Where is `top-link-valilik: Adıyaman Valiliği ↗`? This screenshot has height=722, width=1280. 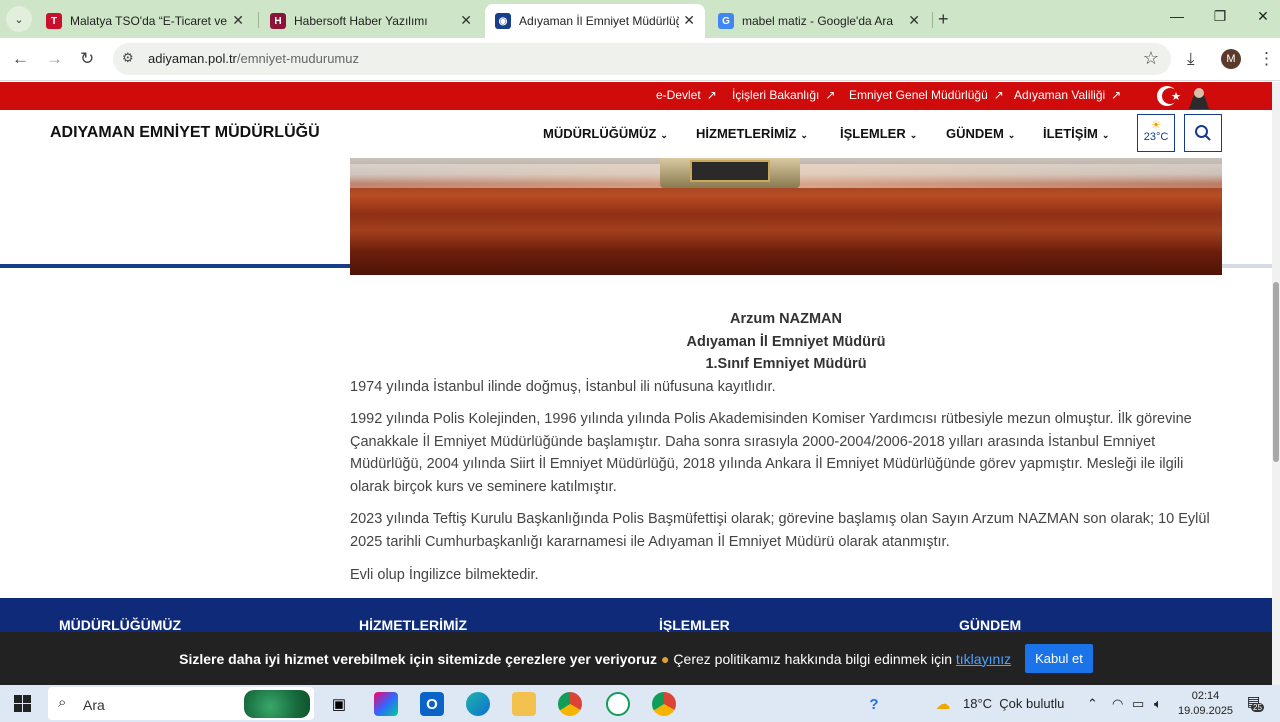 top-link-valilik: Adıyaman Valiliği ↗ is located at coordinates (1067, 95).